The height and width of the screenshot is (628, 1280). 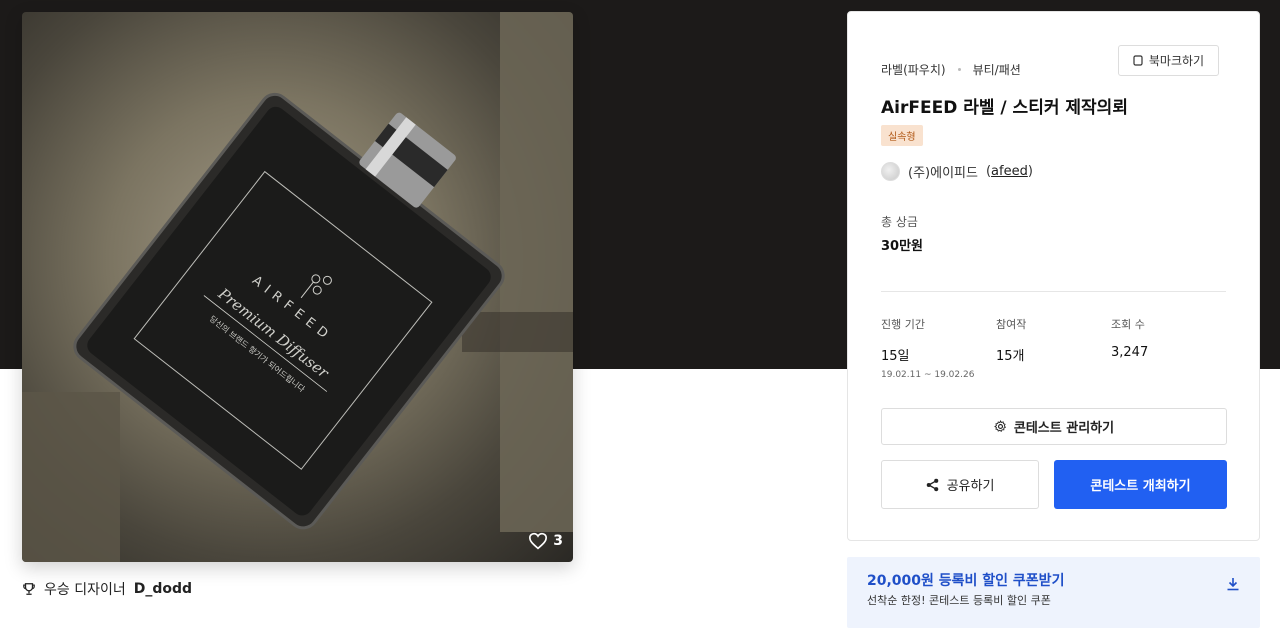 I want to click on category-main: 라벨(파우치), so click(x=913, y=69).